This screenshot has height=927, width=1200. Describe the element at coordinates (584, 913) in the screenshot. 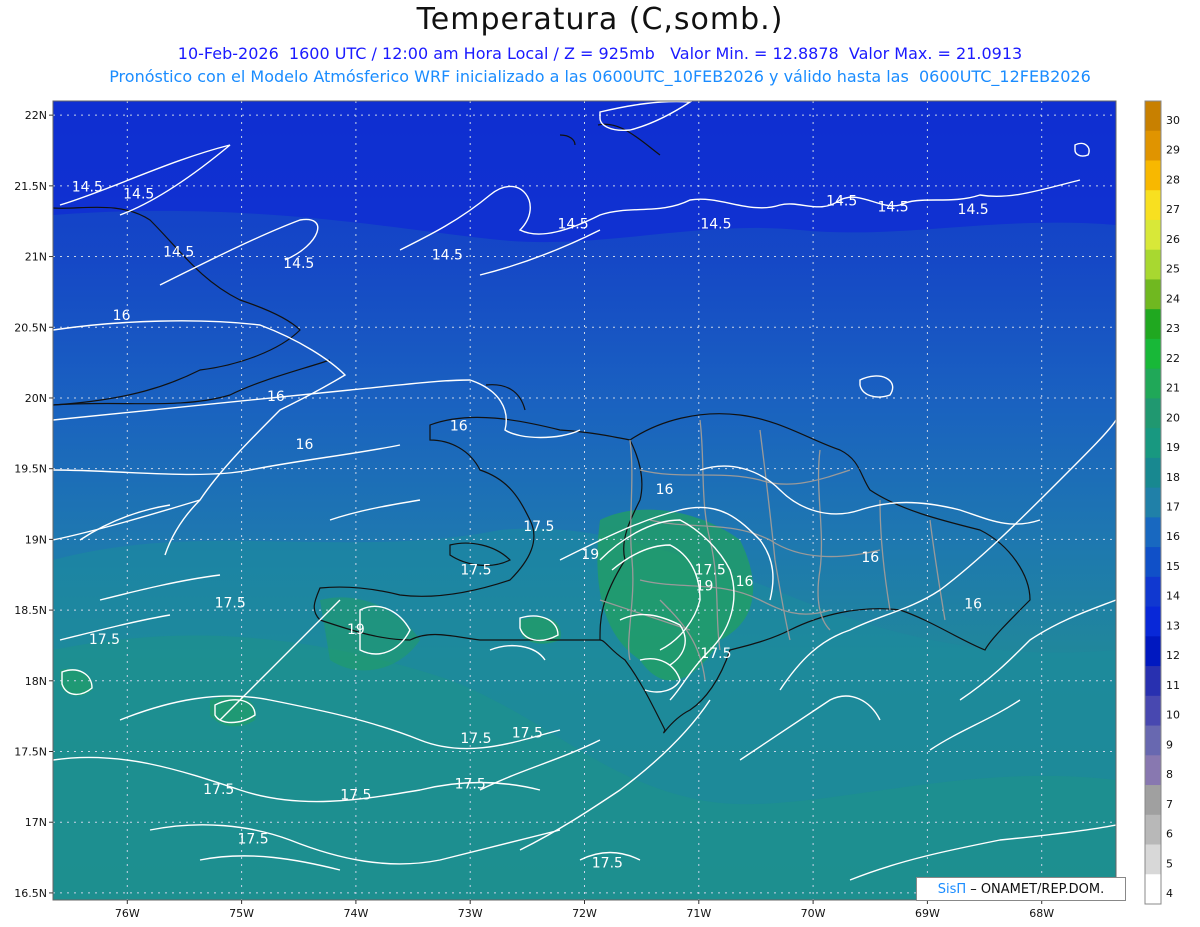

I see `lon-tick-label: 72W` at that location.